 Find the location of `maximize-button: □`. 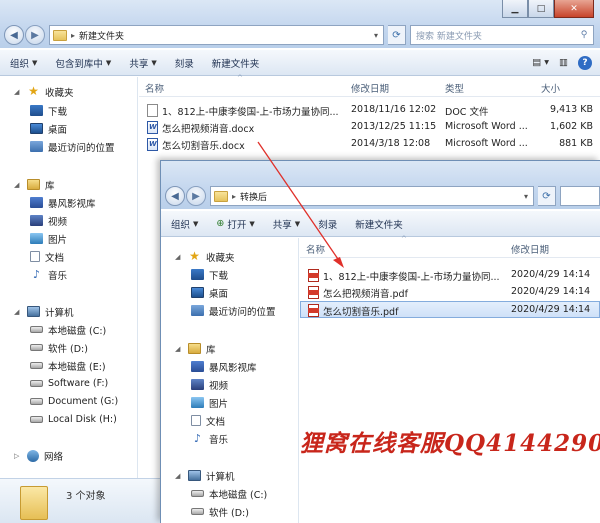

maximize-button: □ is located at coordinates (541, 9).